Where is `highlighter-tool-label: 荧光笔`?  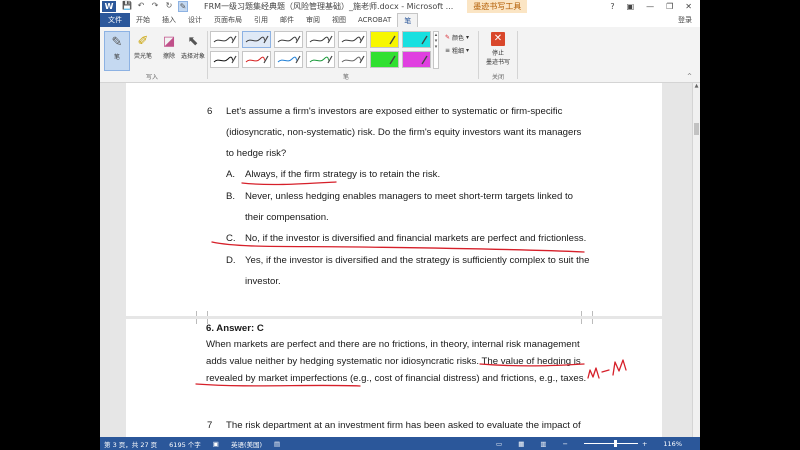
highlighter-tool-label: 荧光笔 is located at coordinates (142, 56).